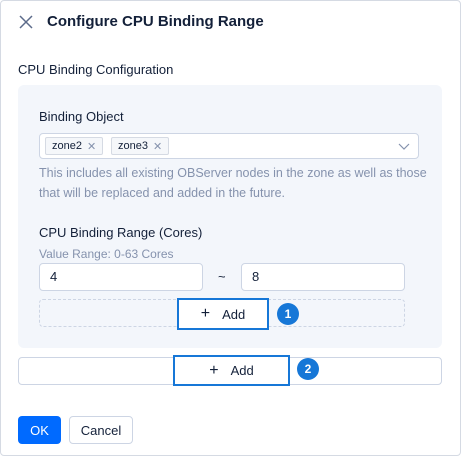 The image size is (463, 458). I want to click on binding-object-select: zone2 ✕ zone3 ✕, so click(229, 146).